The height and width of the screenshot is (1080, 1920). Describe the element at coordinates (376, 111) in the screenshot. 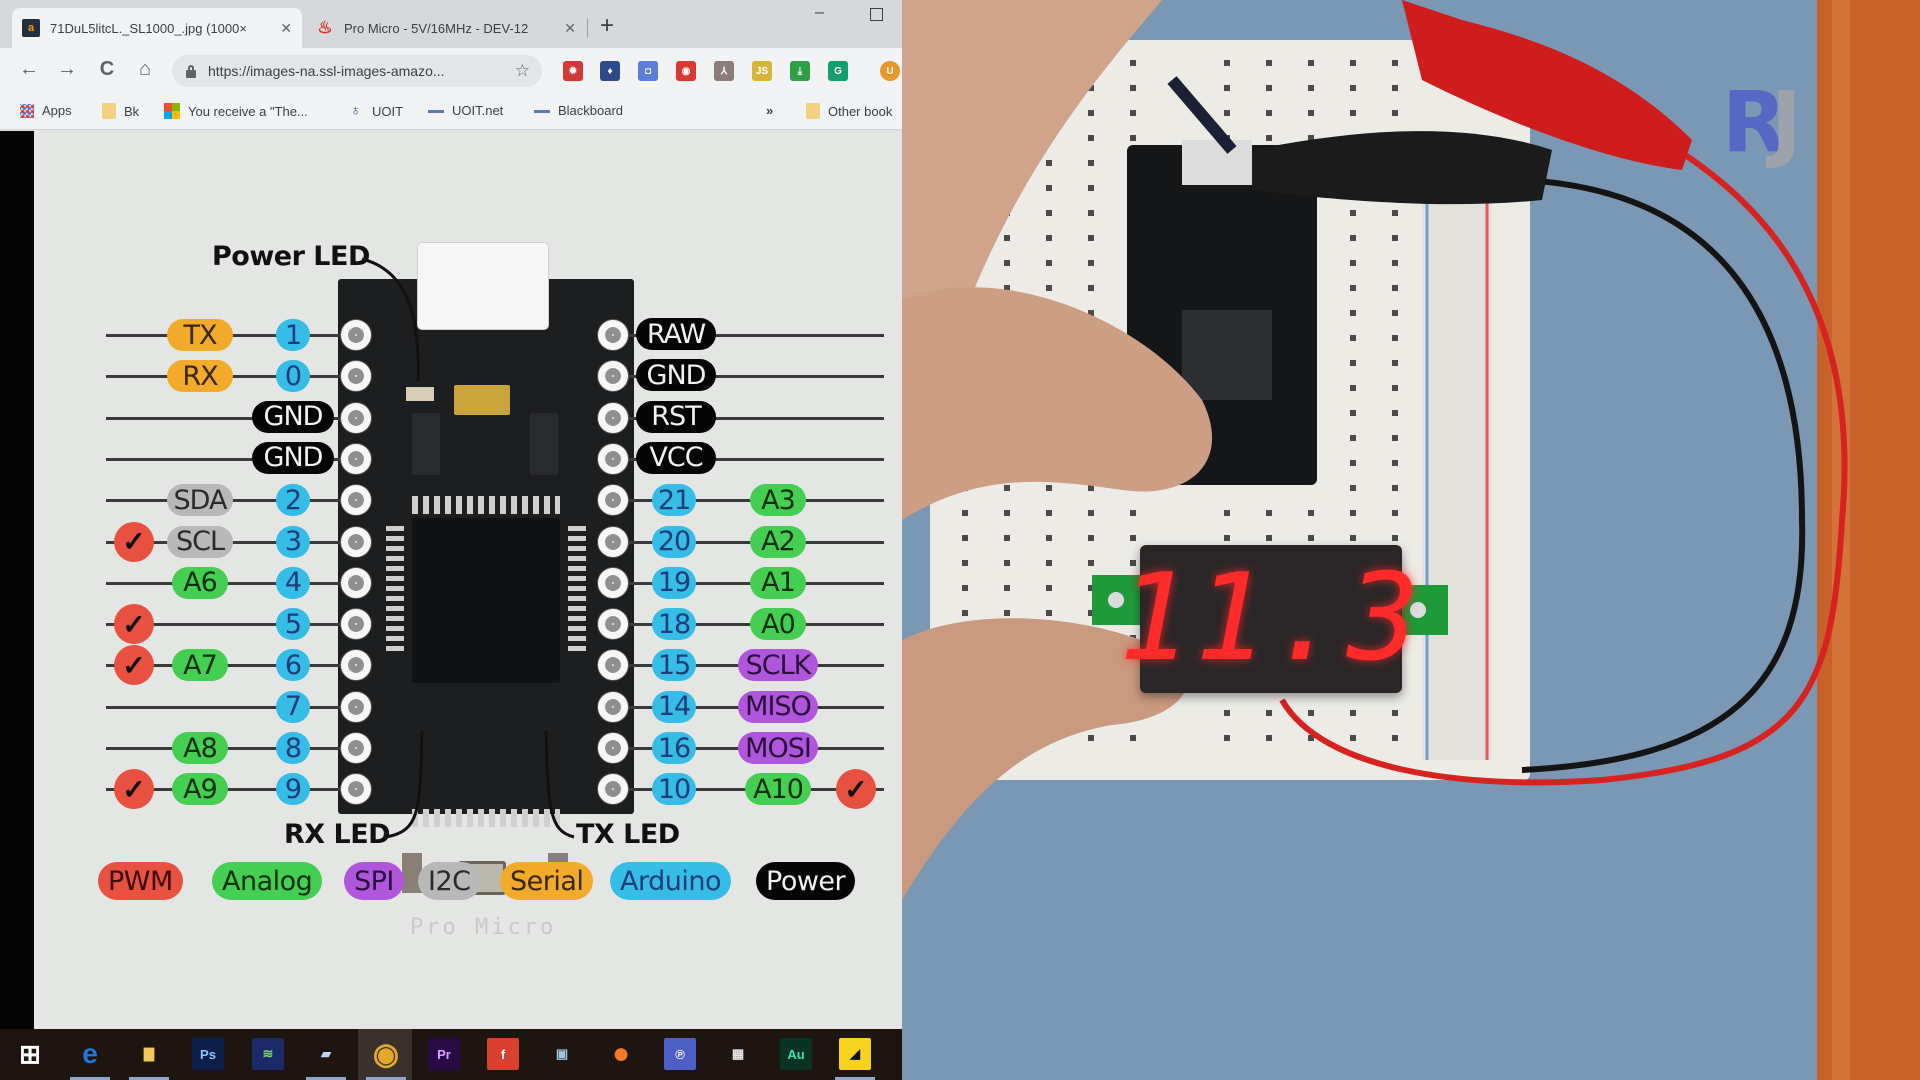

I see `bookmark-uoit: ♁ UOIT` at that location.